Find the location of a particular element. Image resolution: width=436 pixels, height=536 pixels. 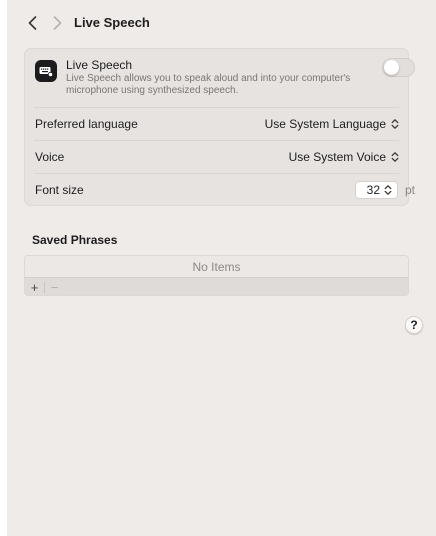

voice-value: Use System Voice is located at coordinates (337, 157).